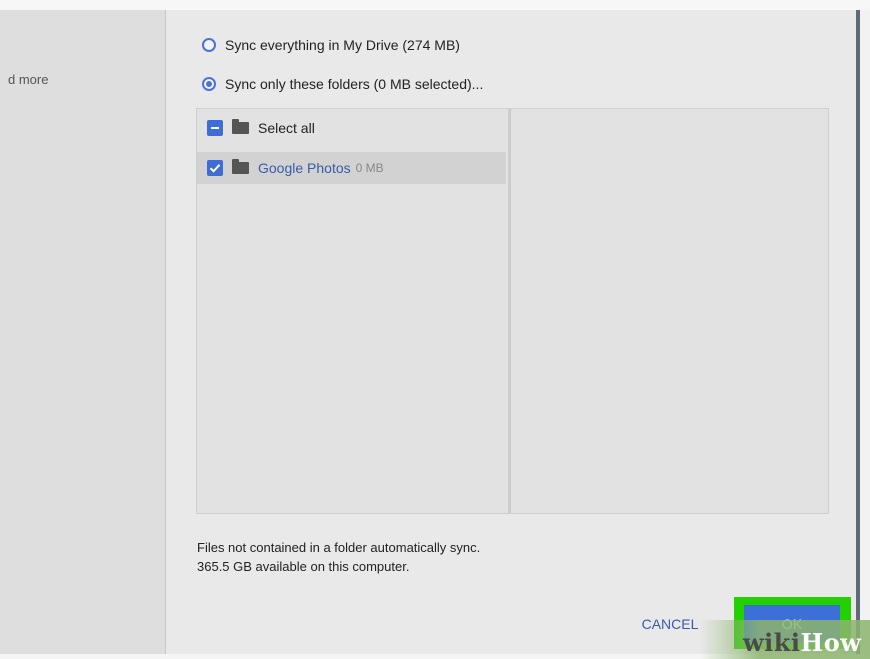  Describe the element at coordinates (28, 79) in the screenshot. I see `sidebar-text: d more` at that location.